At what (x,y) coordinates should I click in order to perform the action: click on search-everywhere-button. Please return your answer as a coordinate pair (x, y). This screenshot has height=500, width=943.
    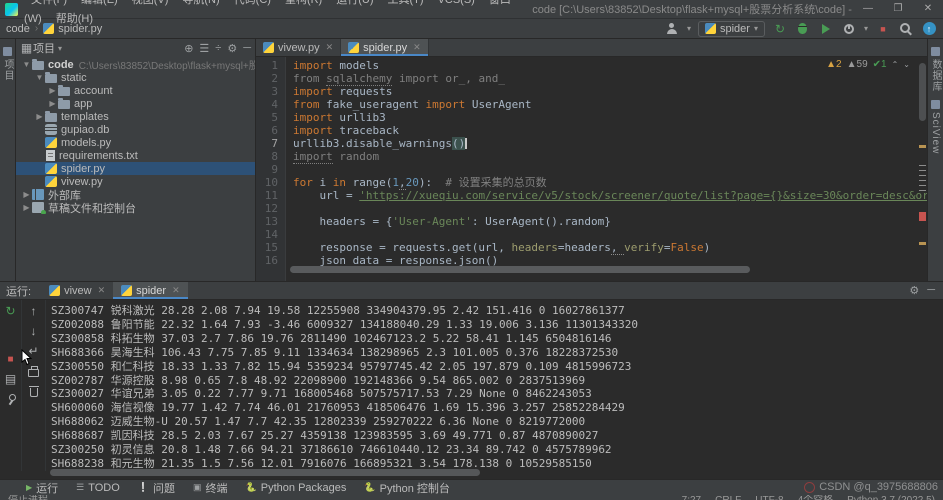
    Looking at the image, I should click on (906, 29).